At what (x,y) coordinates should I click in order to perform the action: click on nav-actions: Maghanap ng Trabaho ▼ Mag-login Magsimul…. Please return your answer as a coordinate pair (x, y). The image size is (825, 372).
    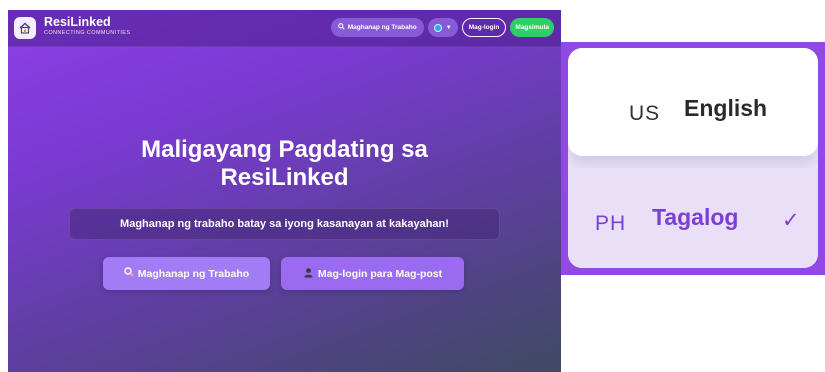
    Looking at the image, I should click on (442, 27).